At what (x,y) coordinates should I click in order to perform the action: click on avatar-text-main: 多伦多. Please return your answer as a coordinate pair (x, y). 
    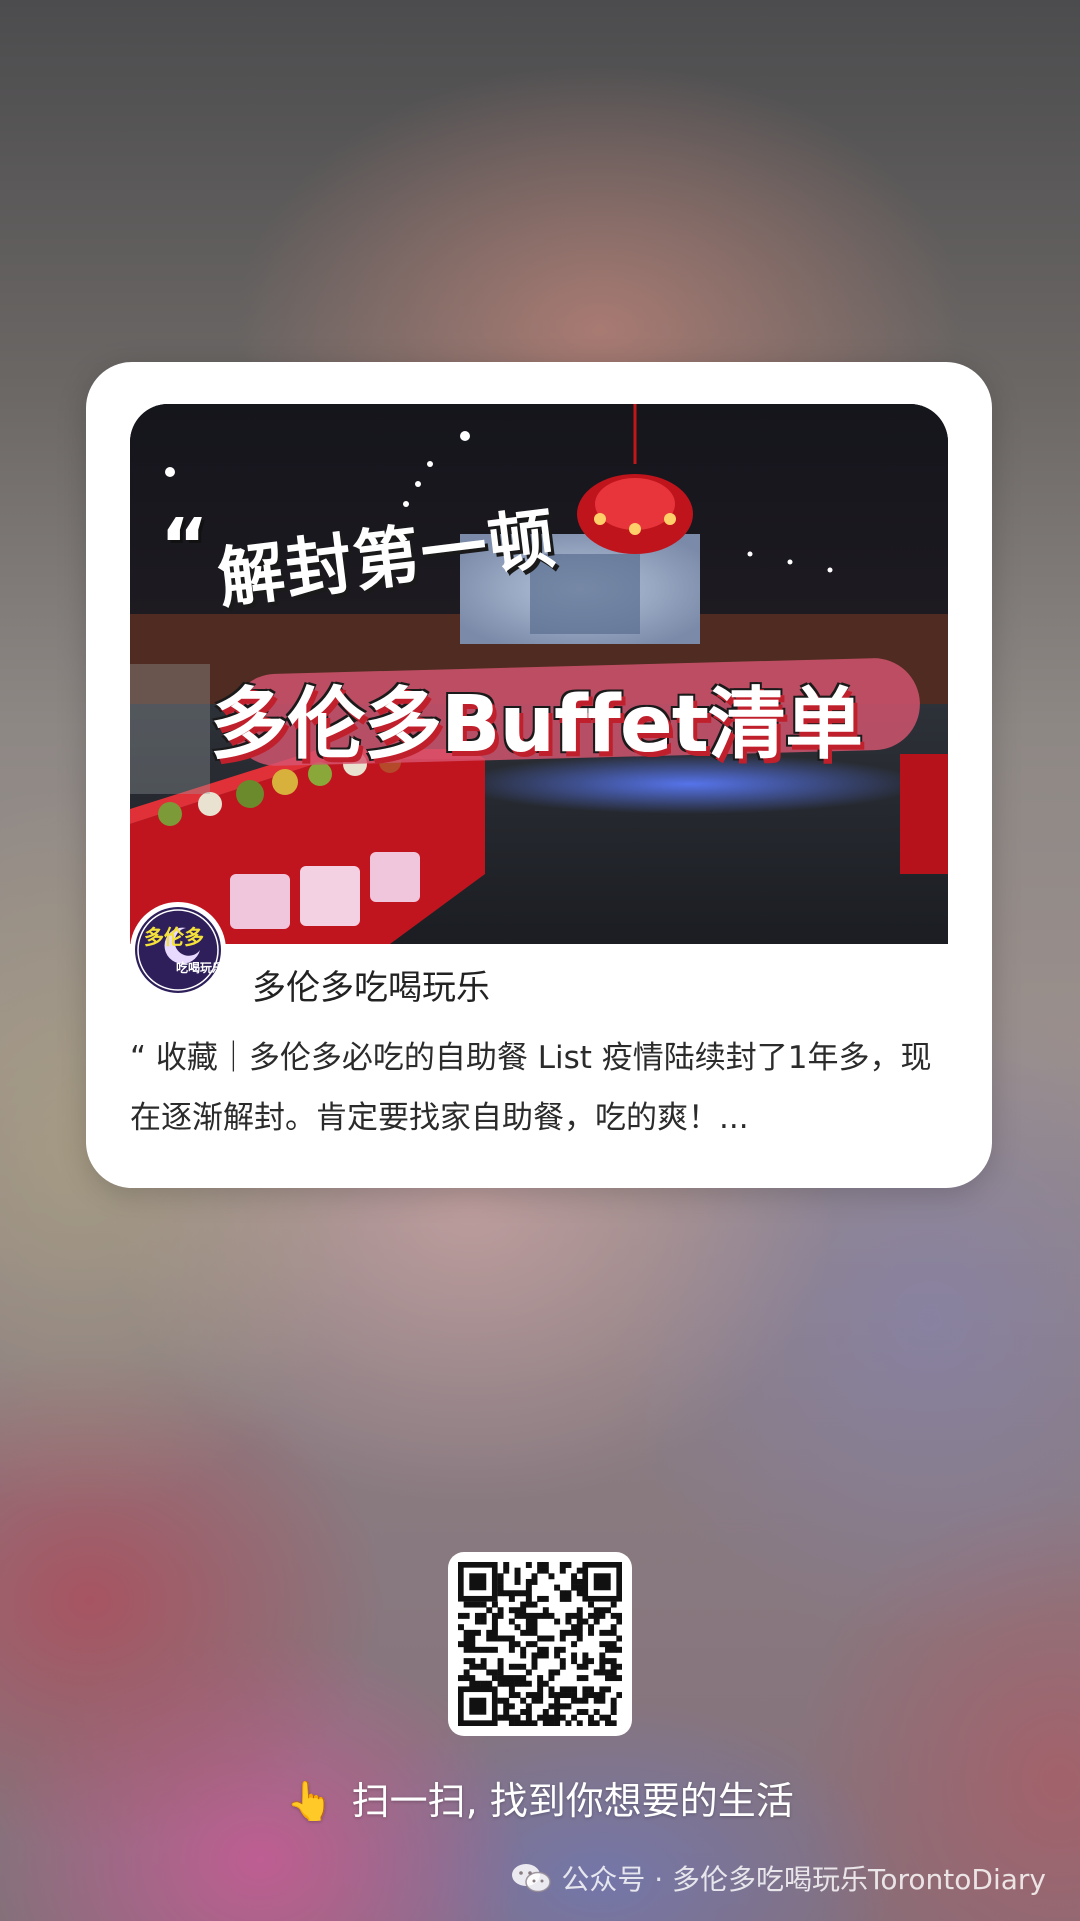
    Looking at the image, I should click on (174, 937).